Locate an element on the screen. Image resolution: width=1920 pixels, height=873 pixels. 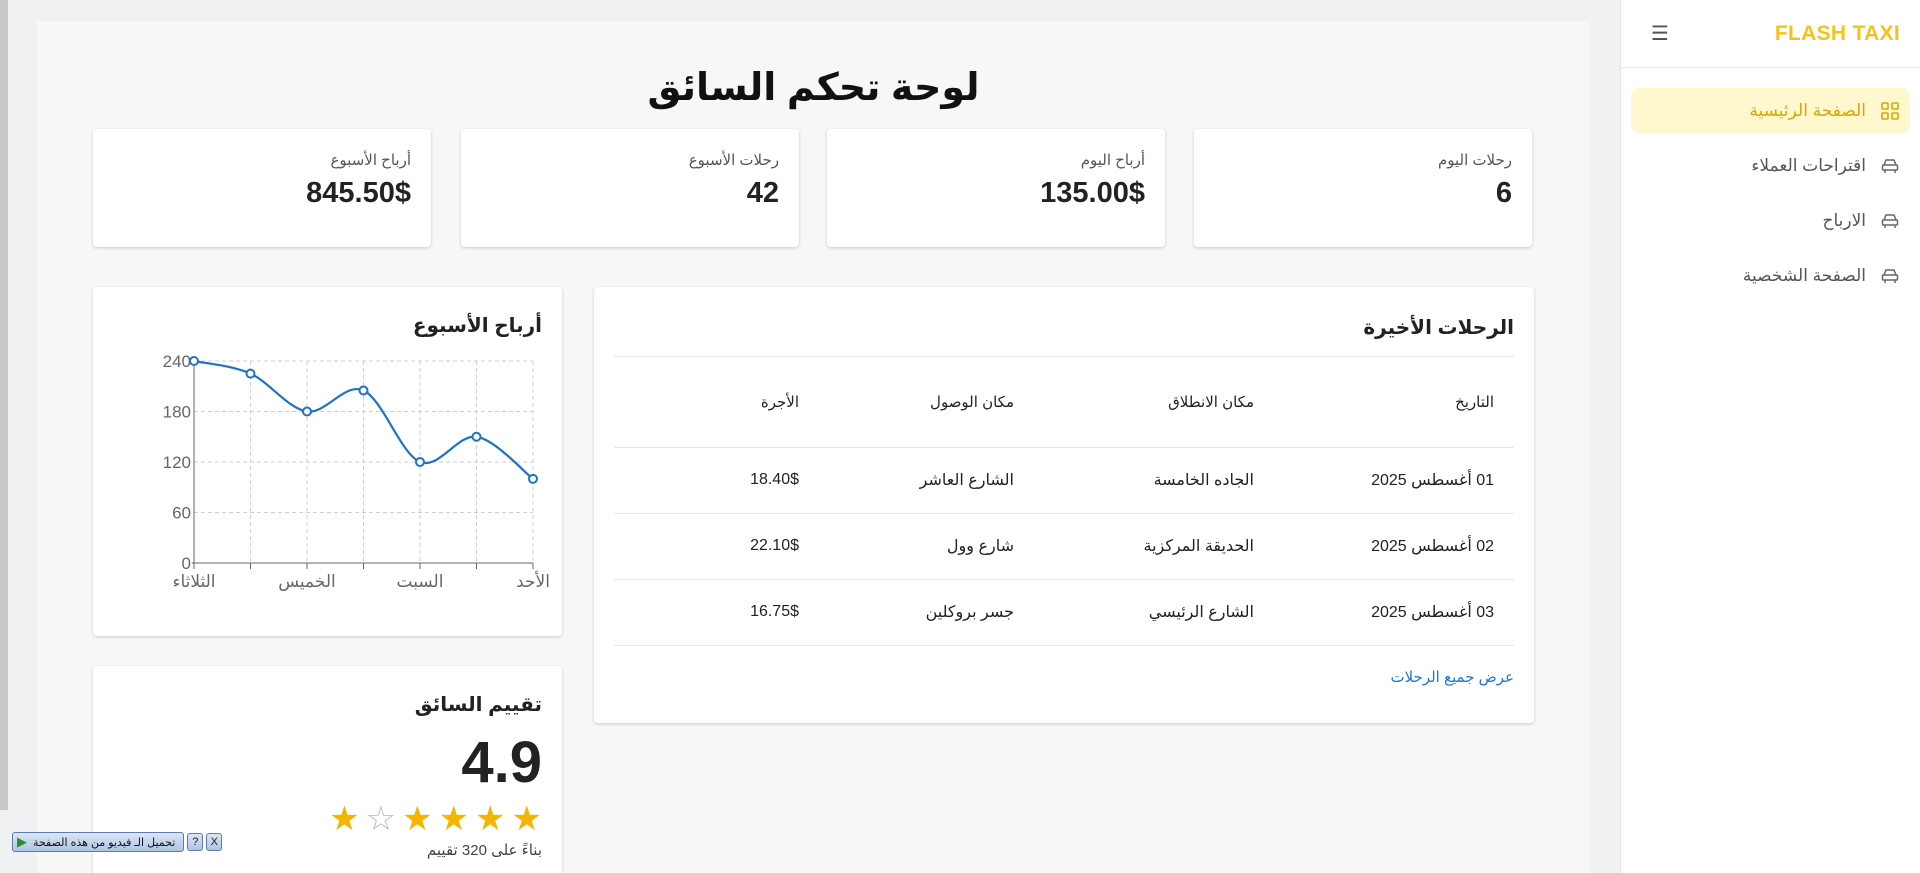
download-video-button: ▶ تحميل الـ فيديو من هذه الصفحة is located at coordinates (98, 842).